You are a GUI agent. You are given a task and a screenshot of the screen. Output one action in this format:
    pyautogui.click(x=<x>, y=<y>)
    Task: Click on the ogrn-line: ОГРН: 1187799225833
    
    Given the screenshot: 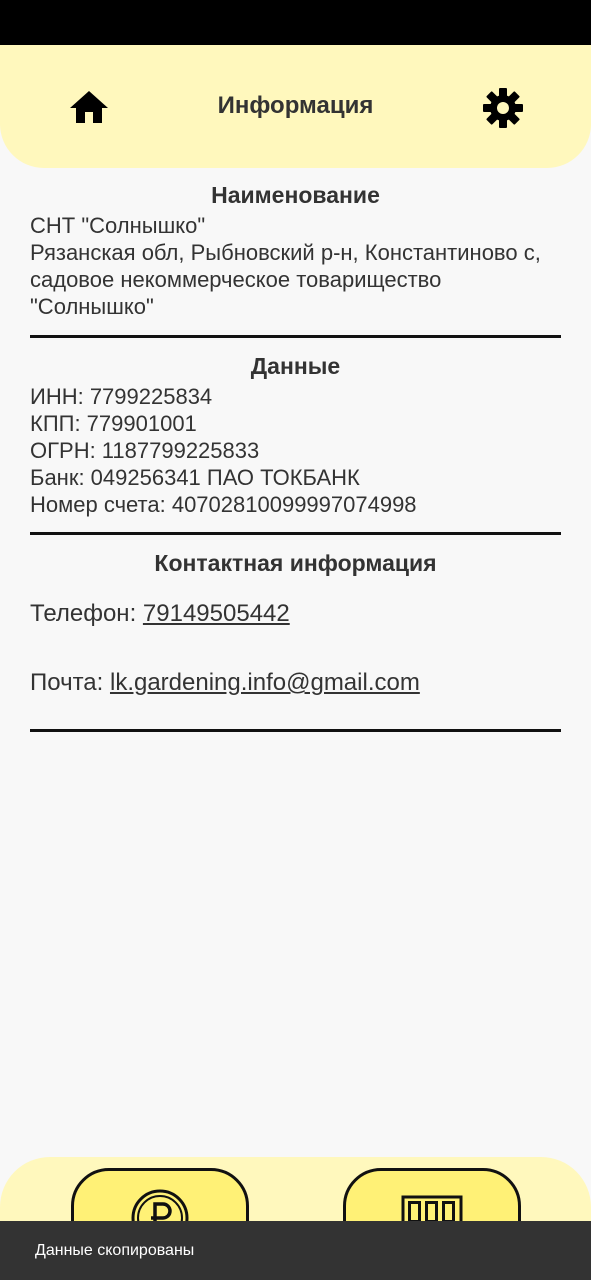 What is the action you would take?
    pyautogui.click(x=295, y=450)
    